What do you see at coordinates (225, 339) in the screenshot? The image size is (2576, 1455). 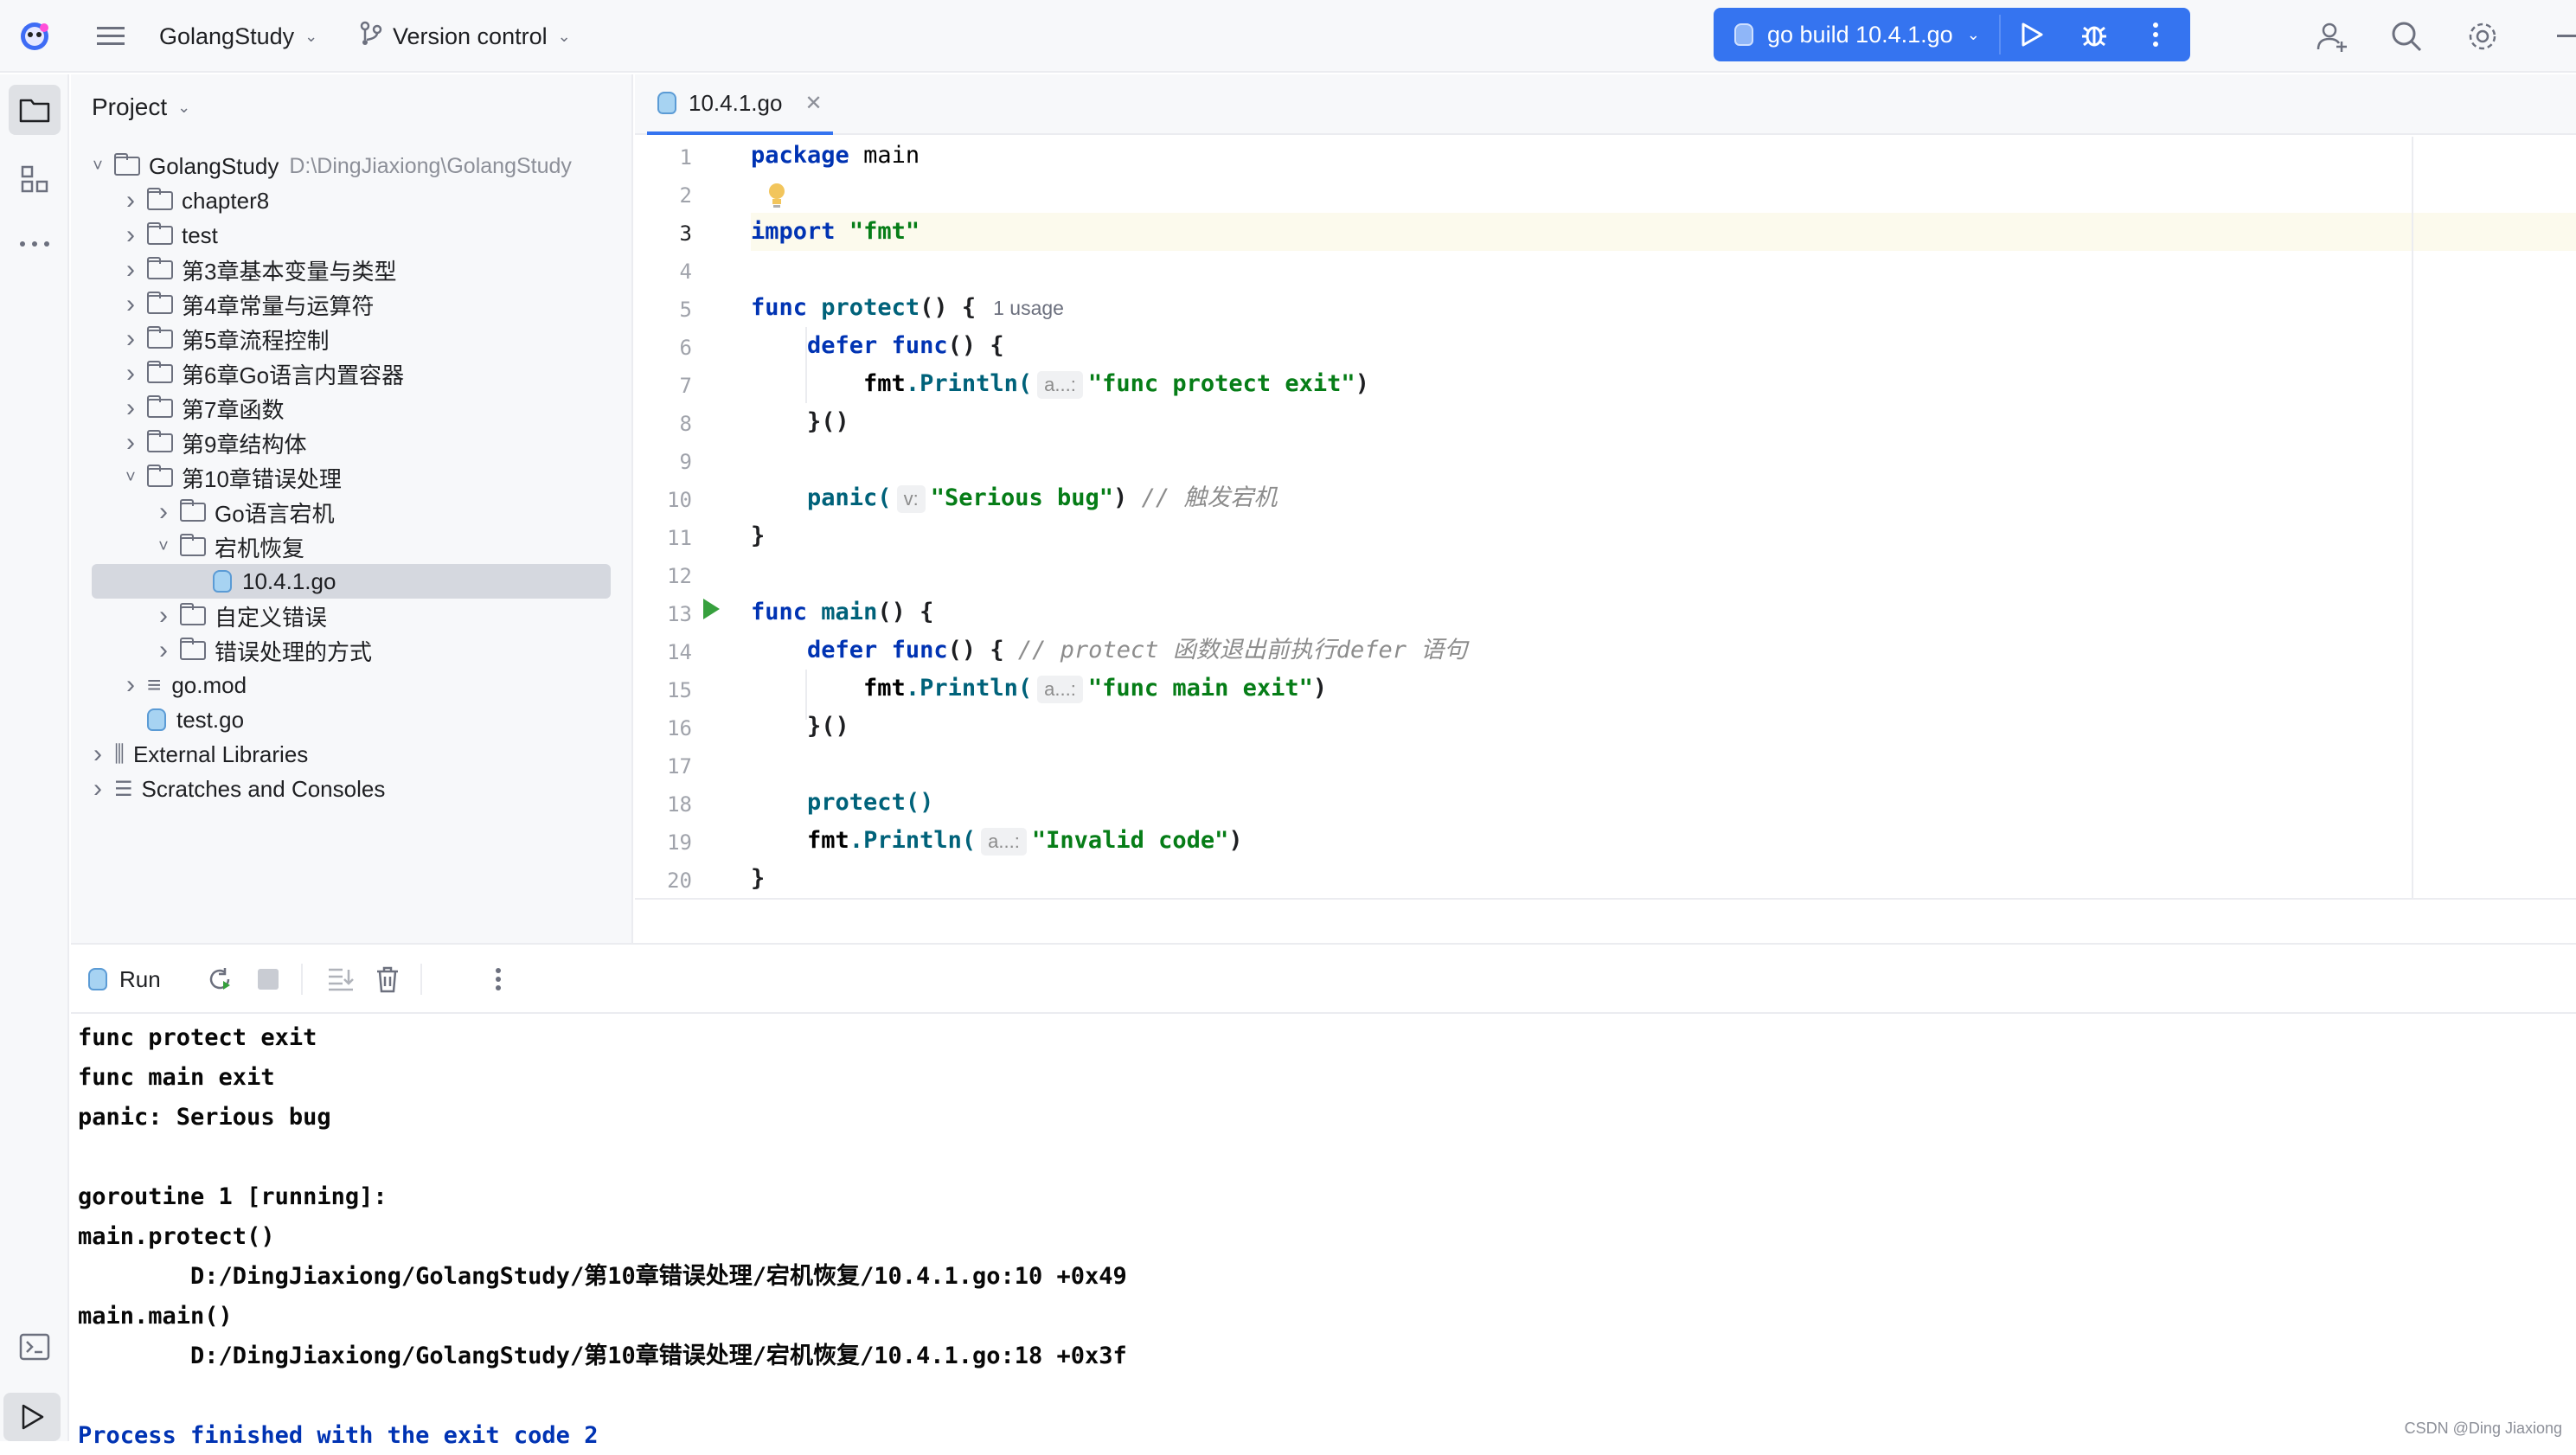 I see `tree-item: › 第5章流程控制` at bounding box center [225, 339].